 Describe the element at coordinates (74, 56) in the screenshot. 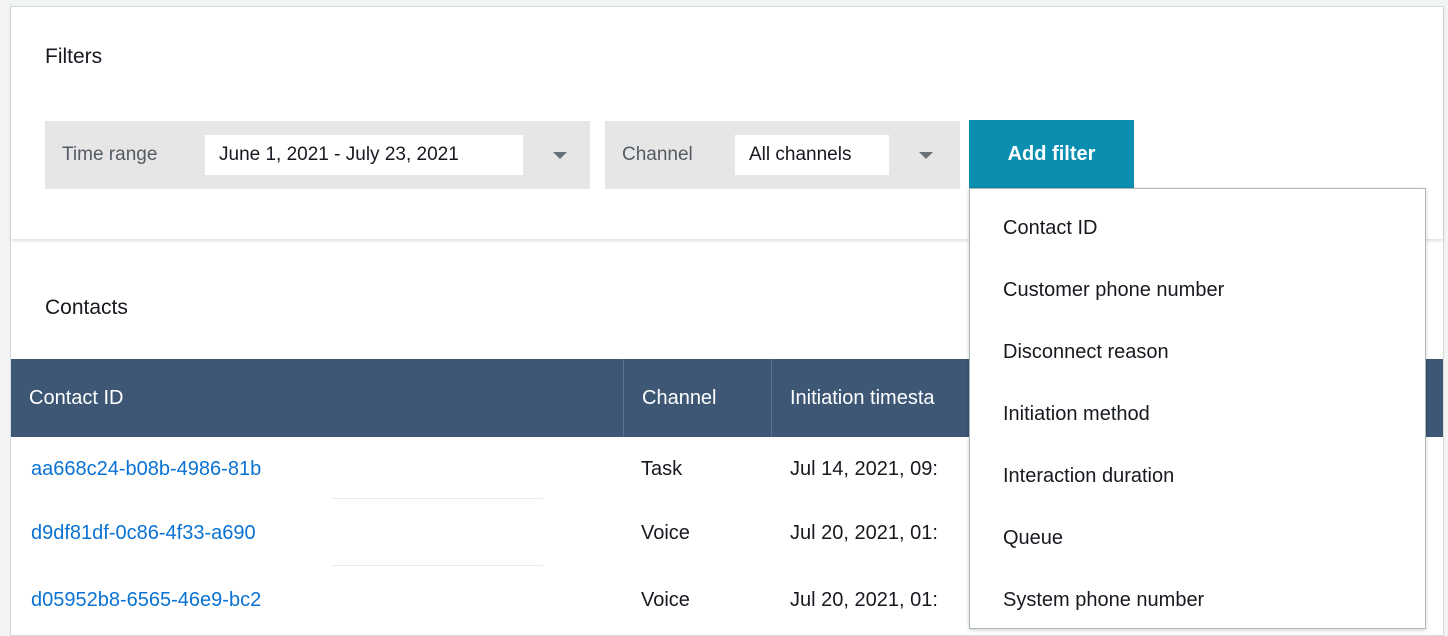

I see `filters-title: Filters` at that location.